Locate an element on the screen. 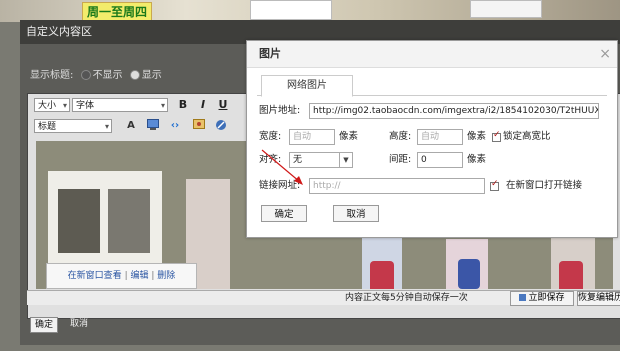 This screenshot has height=351, width=620. spacing-label: 间距: is located at coordinates (400, 159).